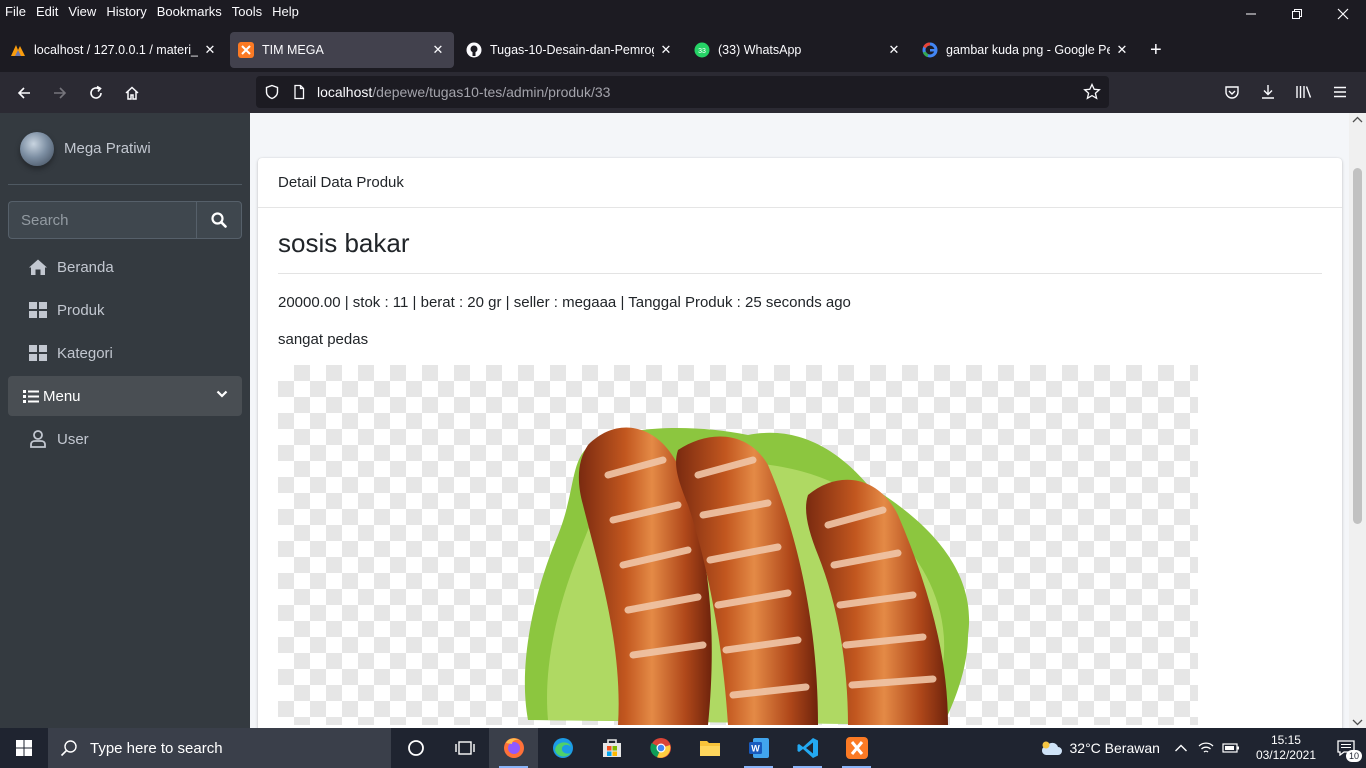  I want to click on restore-icon, so click(1297, 14).